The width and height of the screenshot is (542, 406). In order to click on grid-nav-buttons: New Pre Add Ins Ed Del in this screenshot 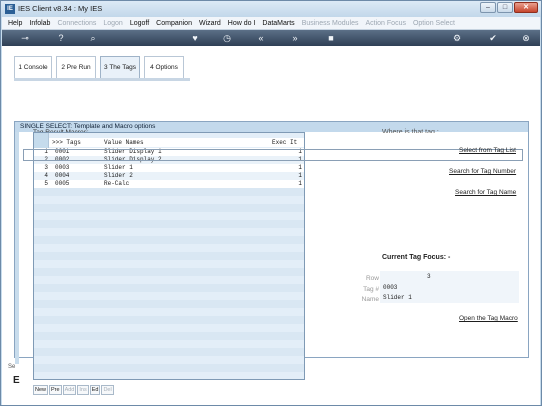, I will do `click(73, 390)`.